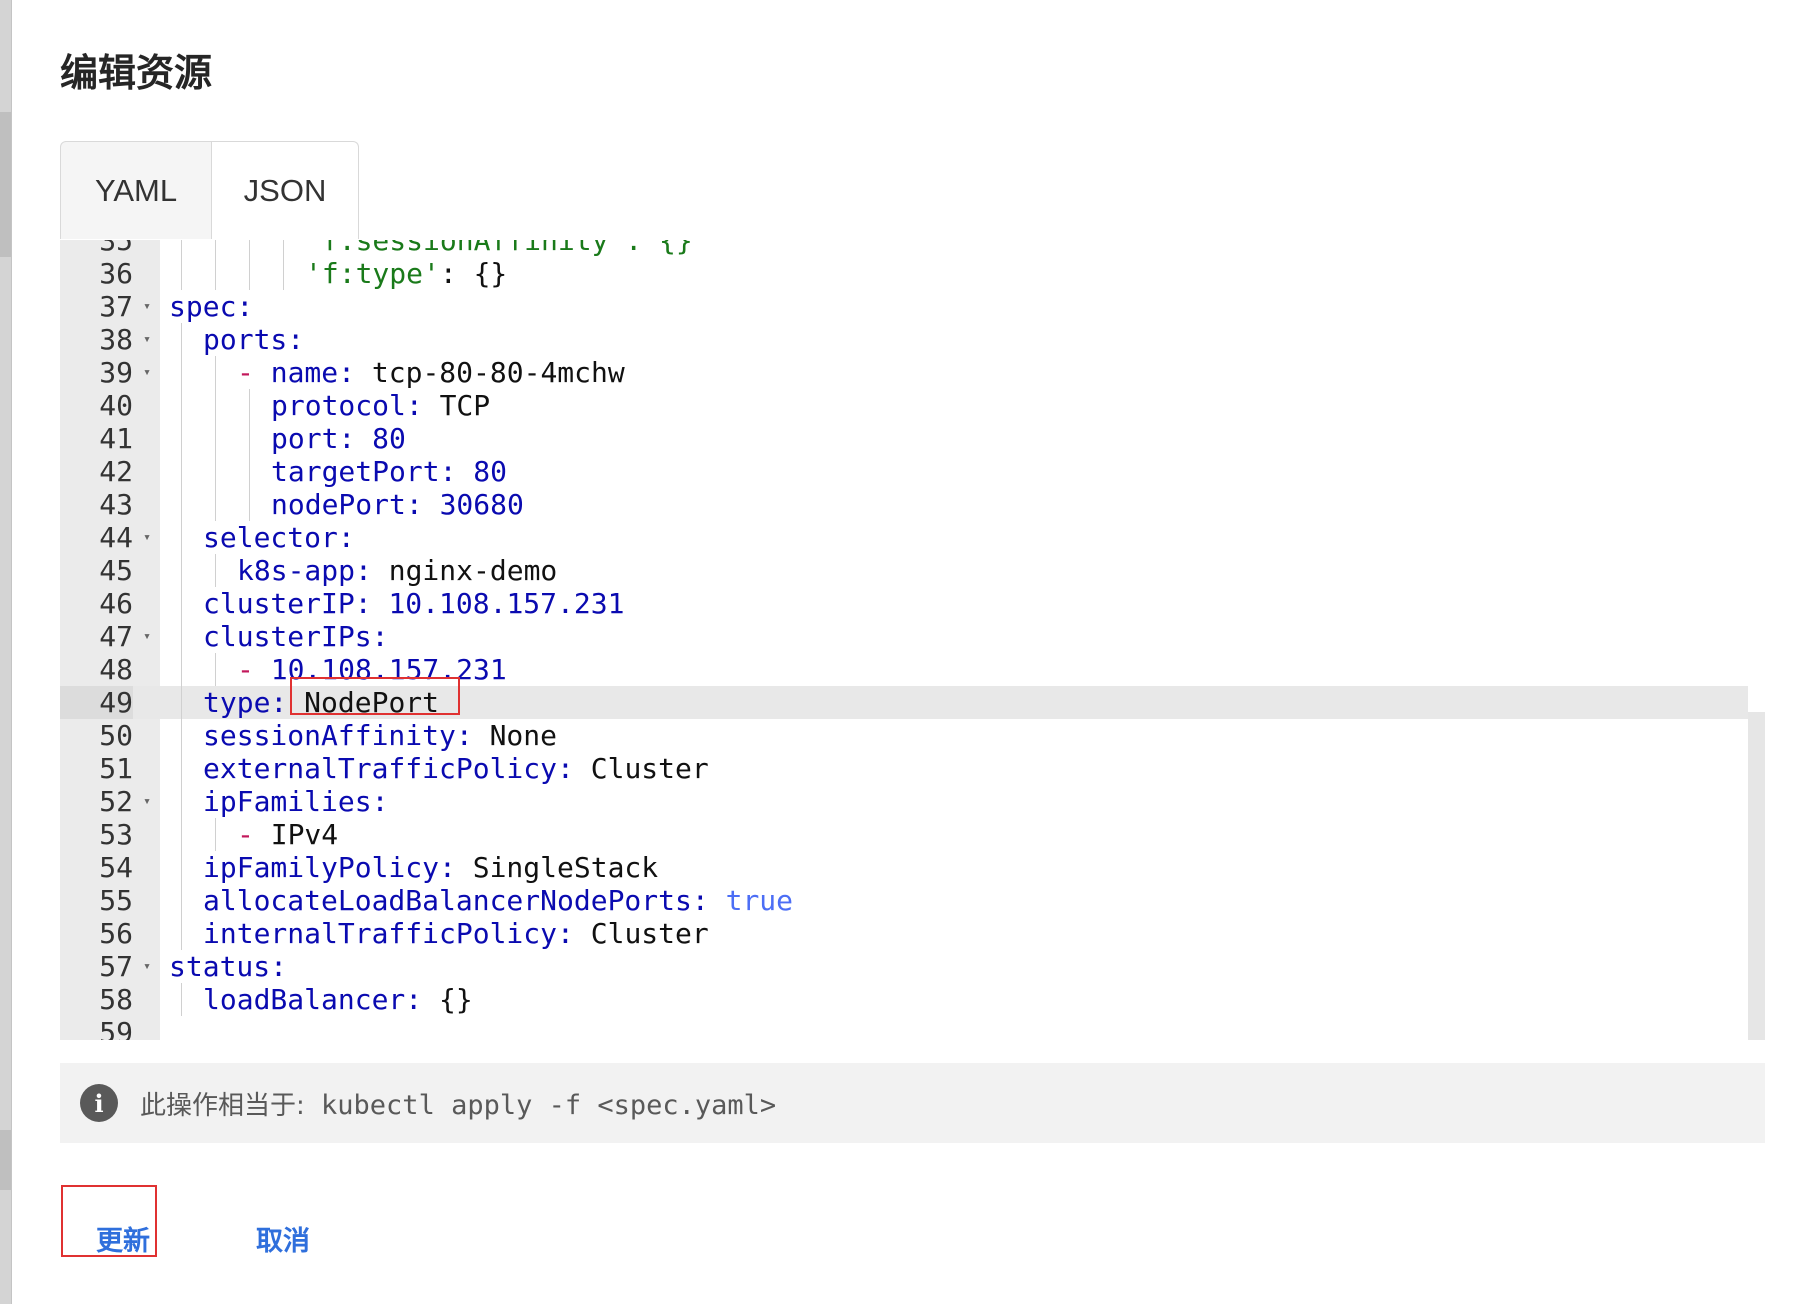 This screenshot has width=1808, height=1304. What do you see at coordinates (285, 190) in the screenshot?
I see `tab-json: JSON` at bounding box center [285, 190].